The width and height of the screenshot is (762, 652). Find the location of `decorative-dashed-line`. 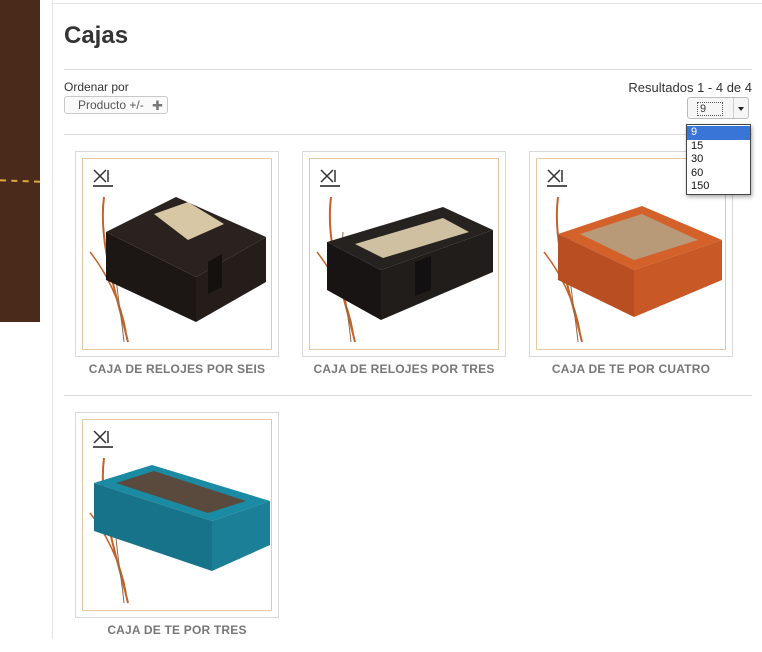

decorative-dashed-line is located at coordinates (20, 181).